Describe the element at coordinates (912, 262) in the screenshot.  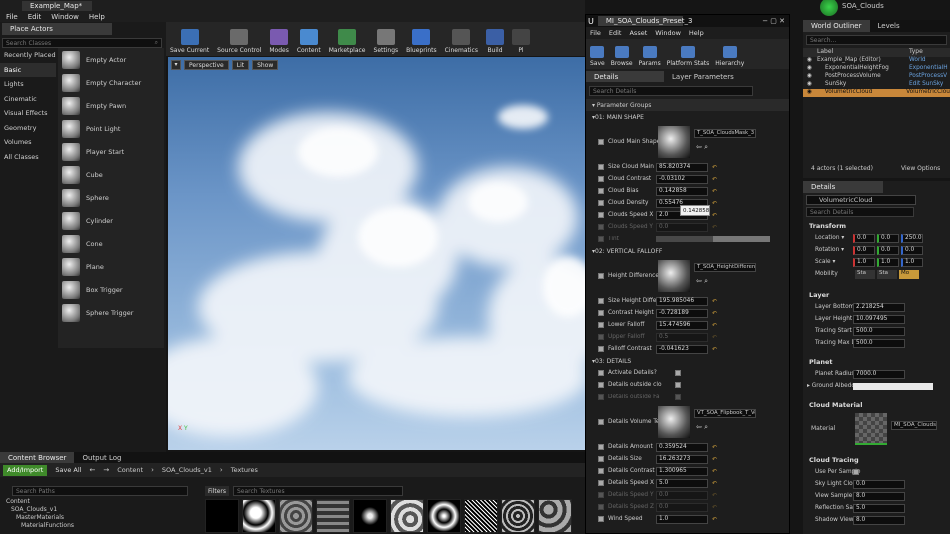
I see `scale-z: 1.0` at that location.